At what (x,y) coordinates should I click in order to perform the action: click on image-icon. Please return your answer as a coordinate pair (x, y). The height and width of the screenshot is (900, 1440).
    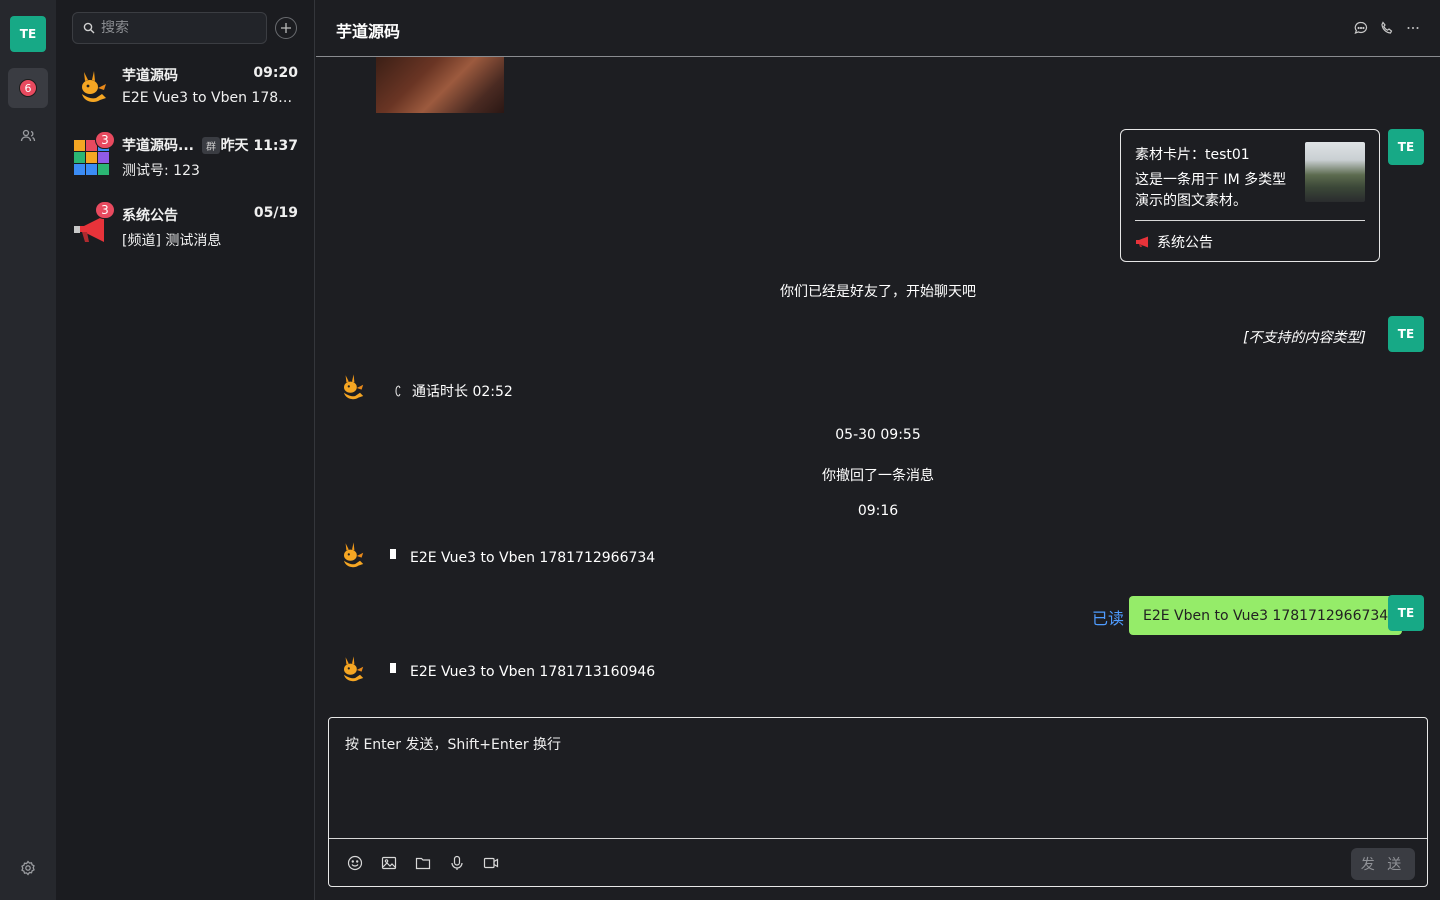
    Looking at the image, I should click on (389, 863).